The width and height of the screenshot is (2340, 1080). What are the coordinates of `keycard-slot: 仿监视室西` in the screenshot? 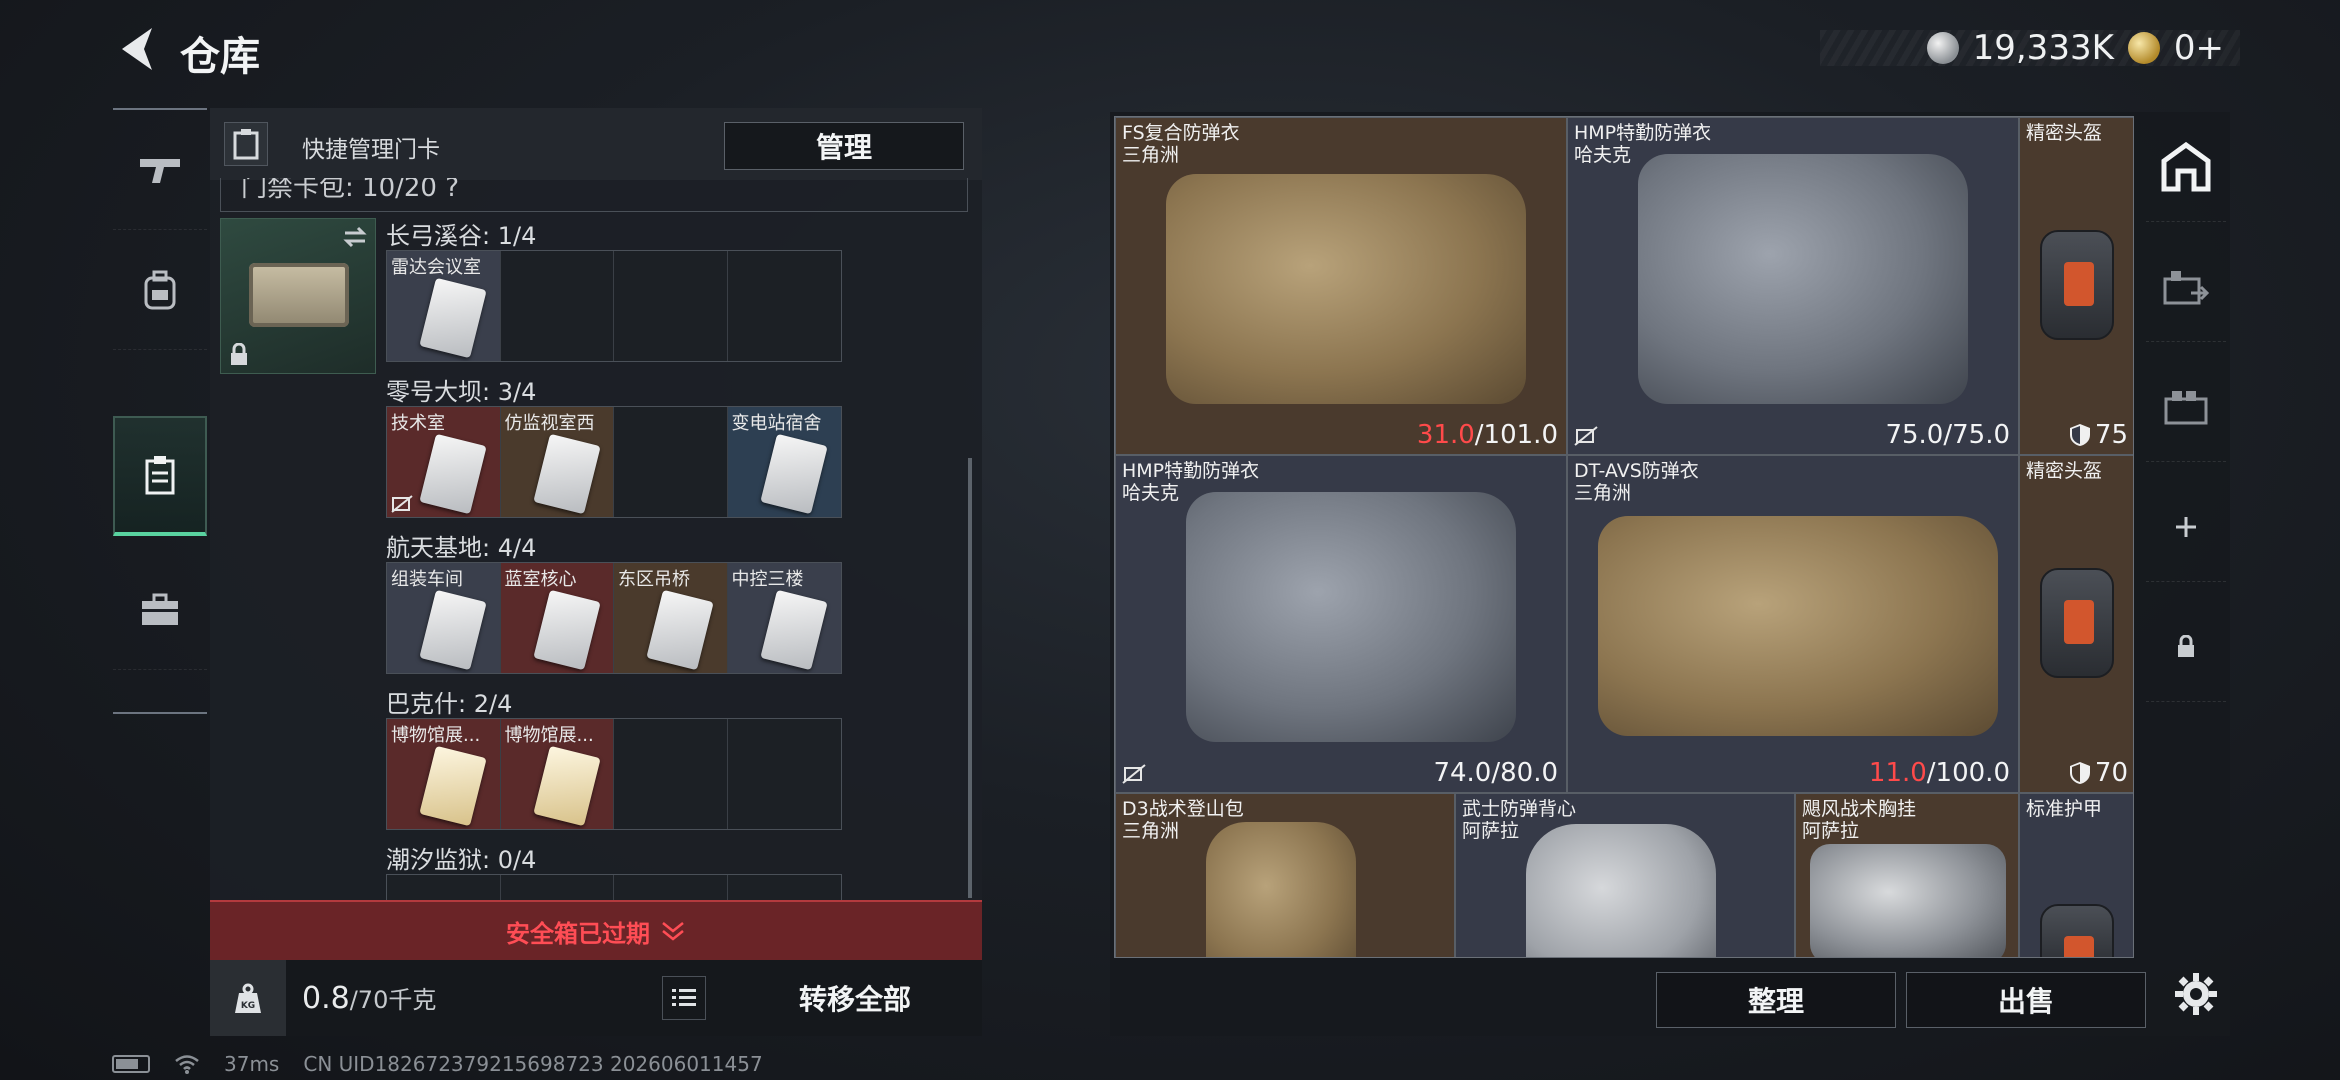 It's located at (557, 462).